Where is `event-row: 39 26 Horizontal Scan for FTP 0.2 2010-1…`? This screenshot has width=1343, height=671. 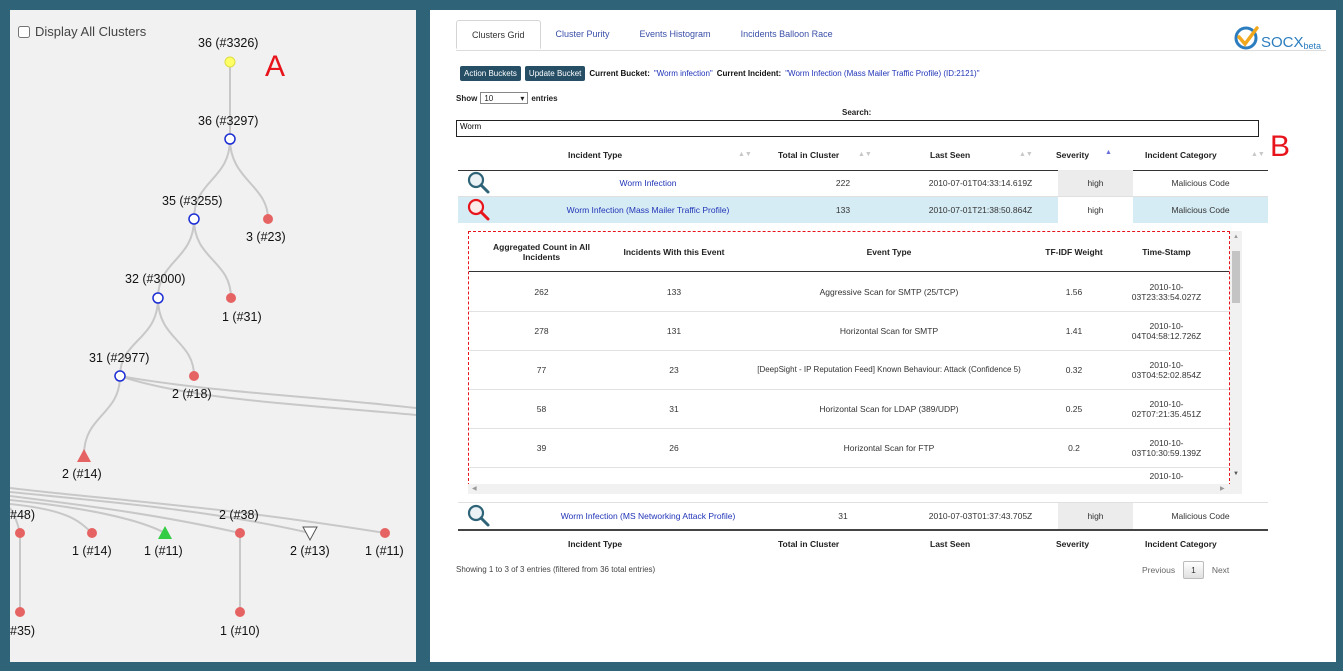 event-row: 39 26 Horizontal Scan for FTP 0.2 2010-1… is located at coordinates (849, 448).